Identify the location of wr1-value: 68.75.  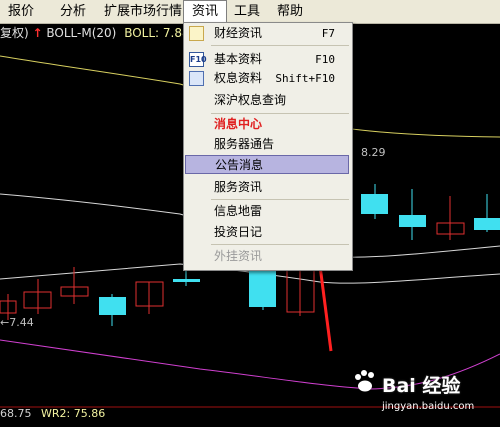
(16, 413).